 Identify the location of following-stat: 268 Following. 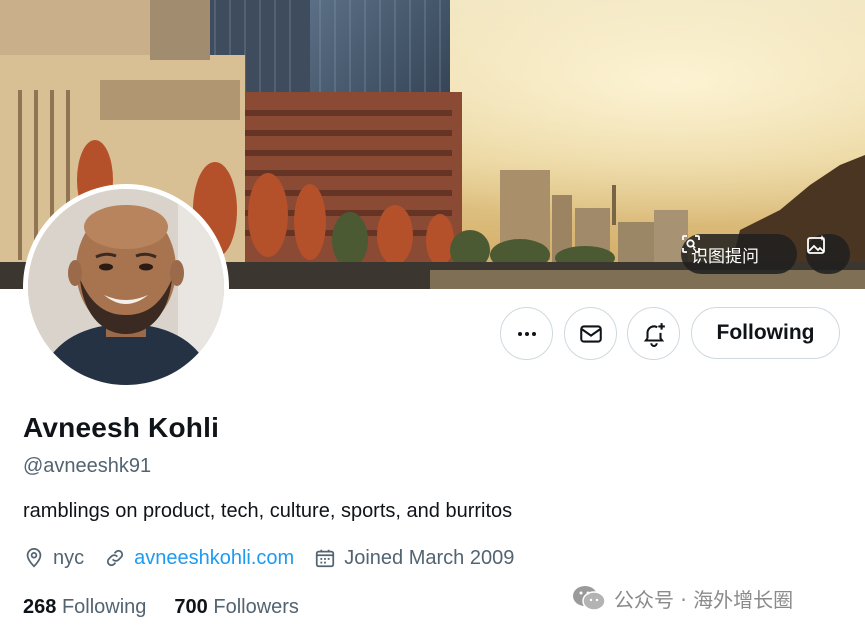
(84, 607).